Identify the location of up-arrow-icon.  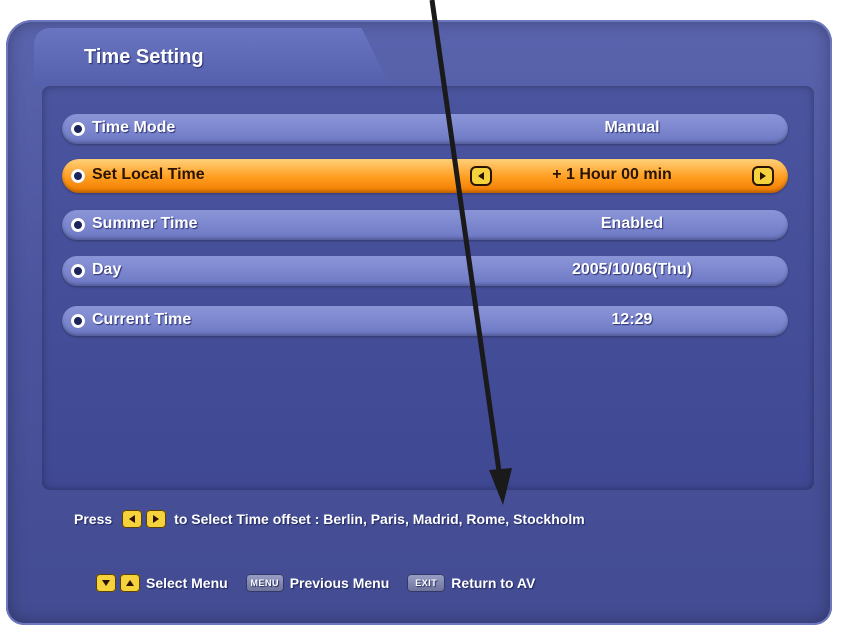
(130, 583).